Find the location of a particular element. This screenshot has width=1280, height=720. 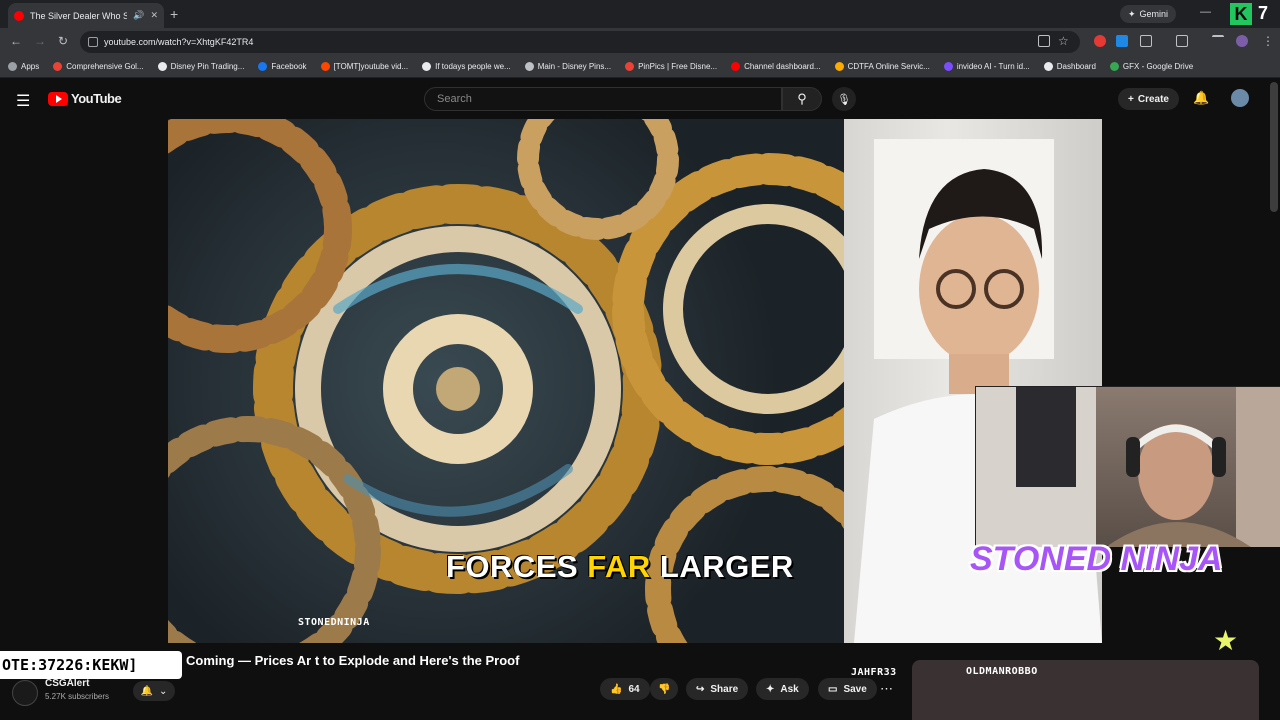

create-label: Create is located at coordinates (1153, 99).